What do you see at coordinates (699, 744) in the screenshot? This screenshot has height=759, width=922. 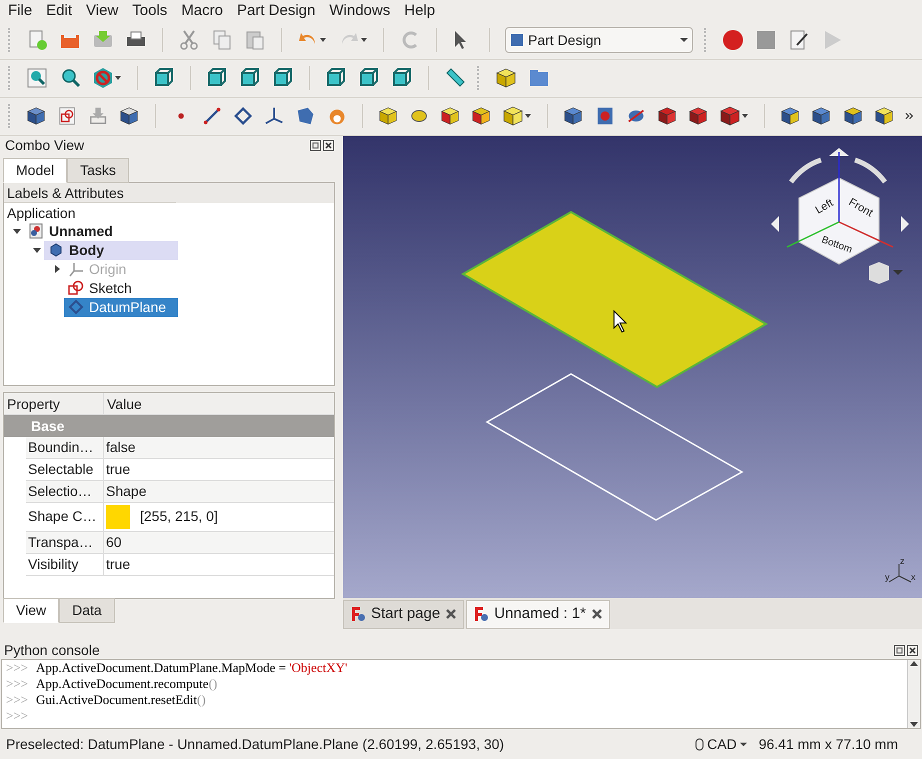 I see `mouse-icon` at bounding box center [699, 744].